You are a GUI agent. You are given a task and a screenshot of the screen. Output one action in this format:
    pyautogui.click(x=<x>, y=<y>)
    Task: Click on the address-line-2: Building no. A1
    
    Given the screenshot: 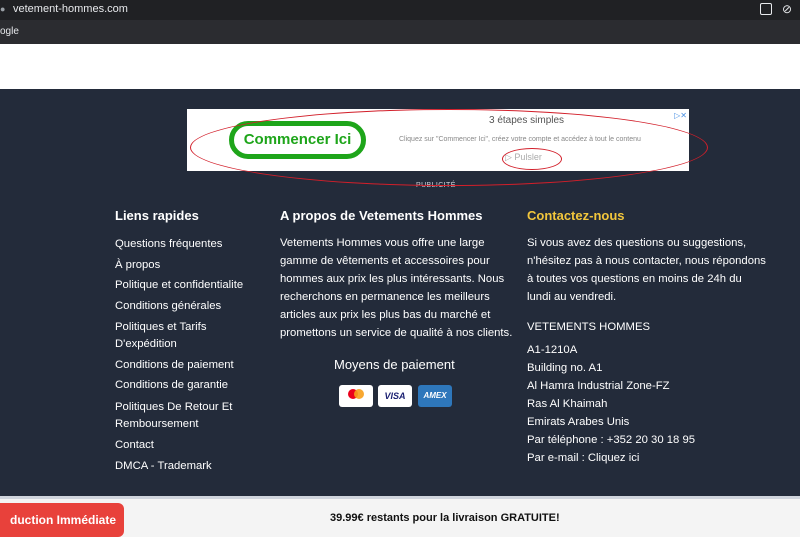 What is the action you would take?
    pyautogui.click(x=565, y=368)
    